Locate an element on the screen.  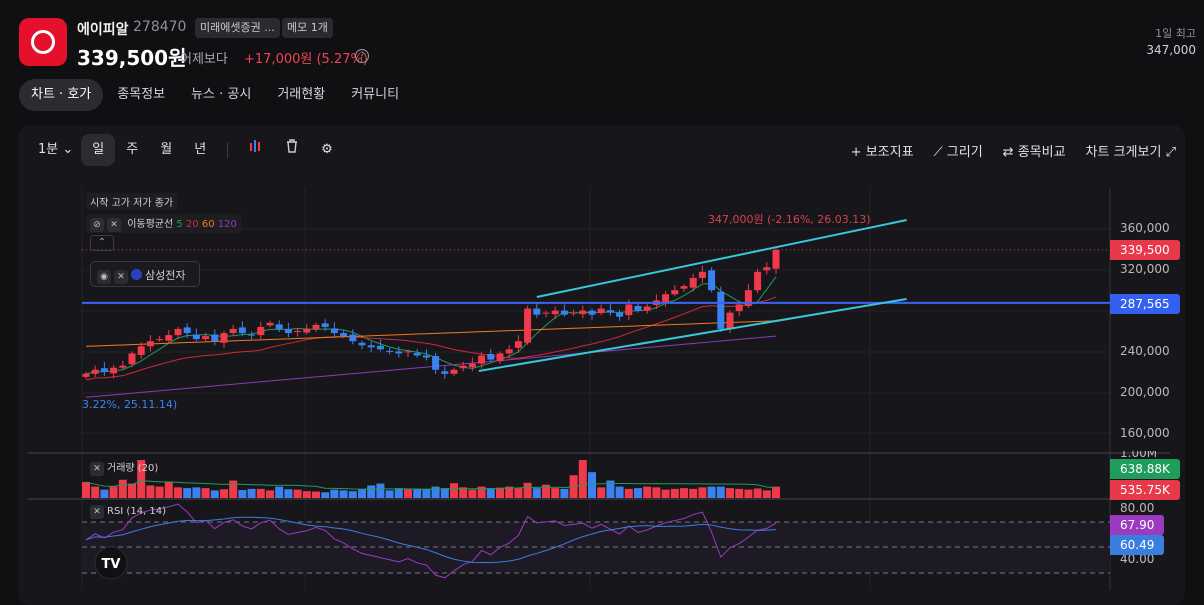
channel-bottom-line is located at coordinates (692, 334).